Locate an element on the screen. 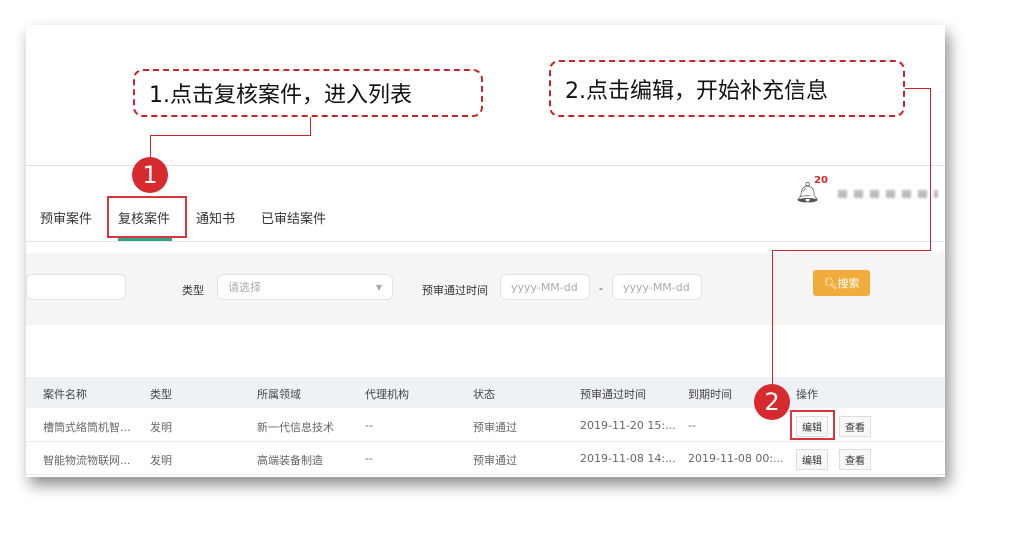 This screenshot has height=538, width=1009. col-actions: 操作 is located at coordinates (807, 394).